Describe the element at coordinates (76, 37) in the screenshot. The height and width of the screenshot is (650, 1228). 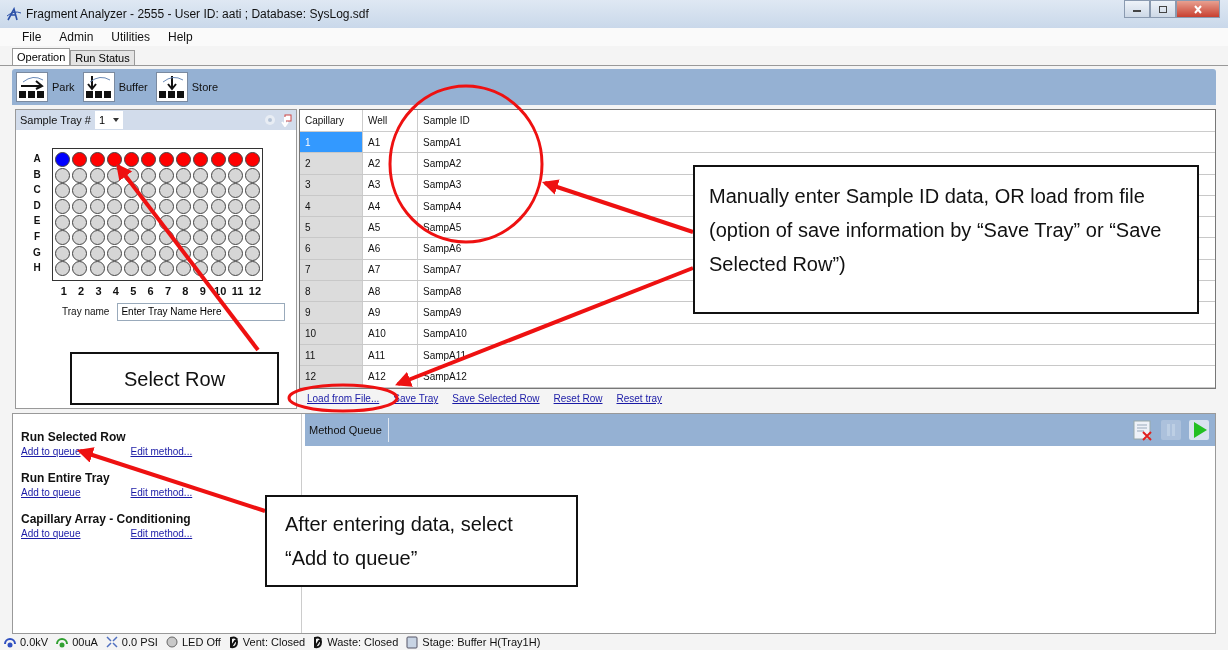
I see `menu-item: Admin` at that location.